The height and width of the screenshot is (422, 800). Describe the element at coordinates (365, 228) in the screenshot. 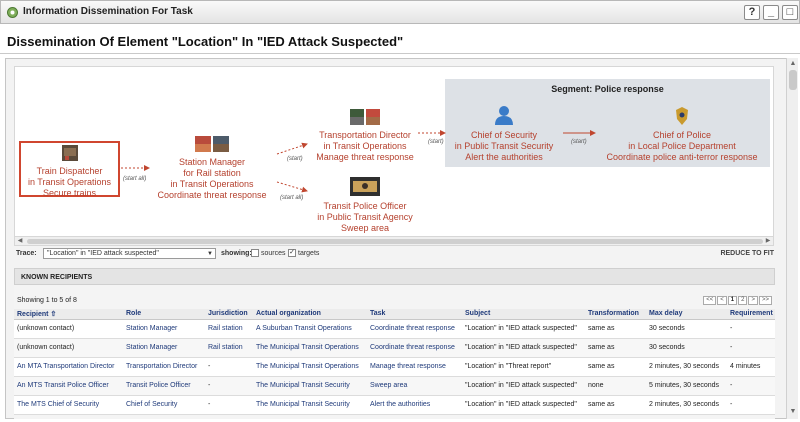

I see `node-task: Sweep area` at that location.